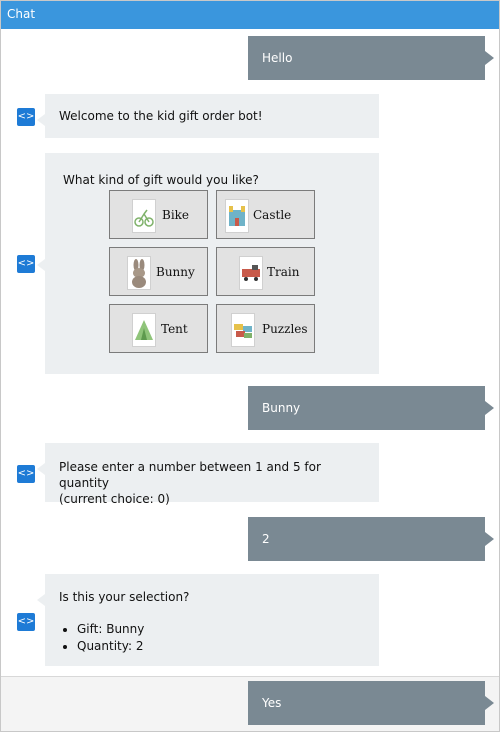 This screenshot has height=732, width=500. I want to click on gift-button-bunny: Bunny, so click(158, 271).